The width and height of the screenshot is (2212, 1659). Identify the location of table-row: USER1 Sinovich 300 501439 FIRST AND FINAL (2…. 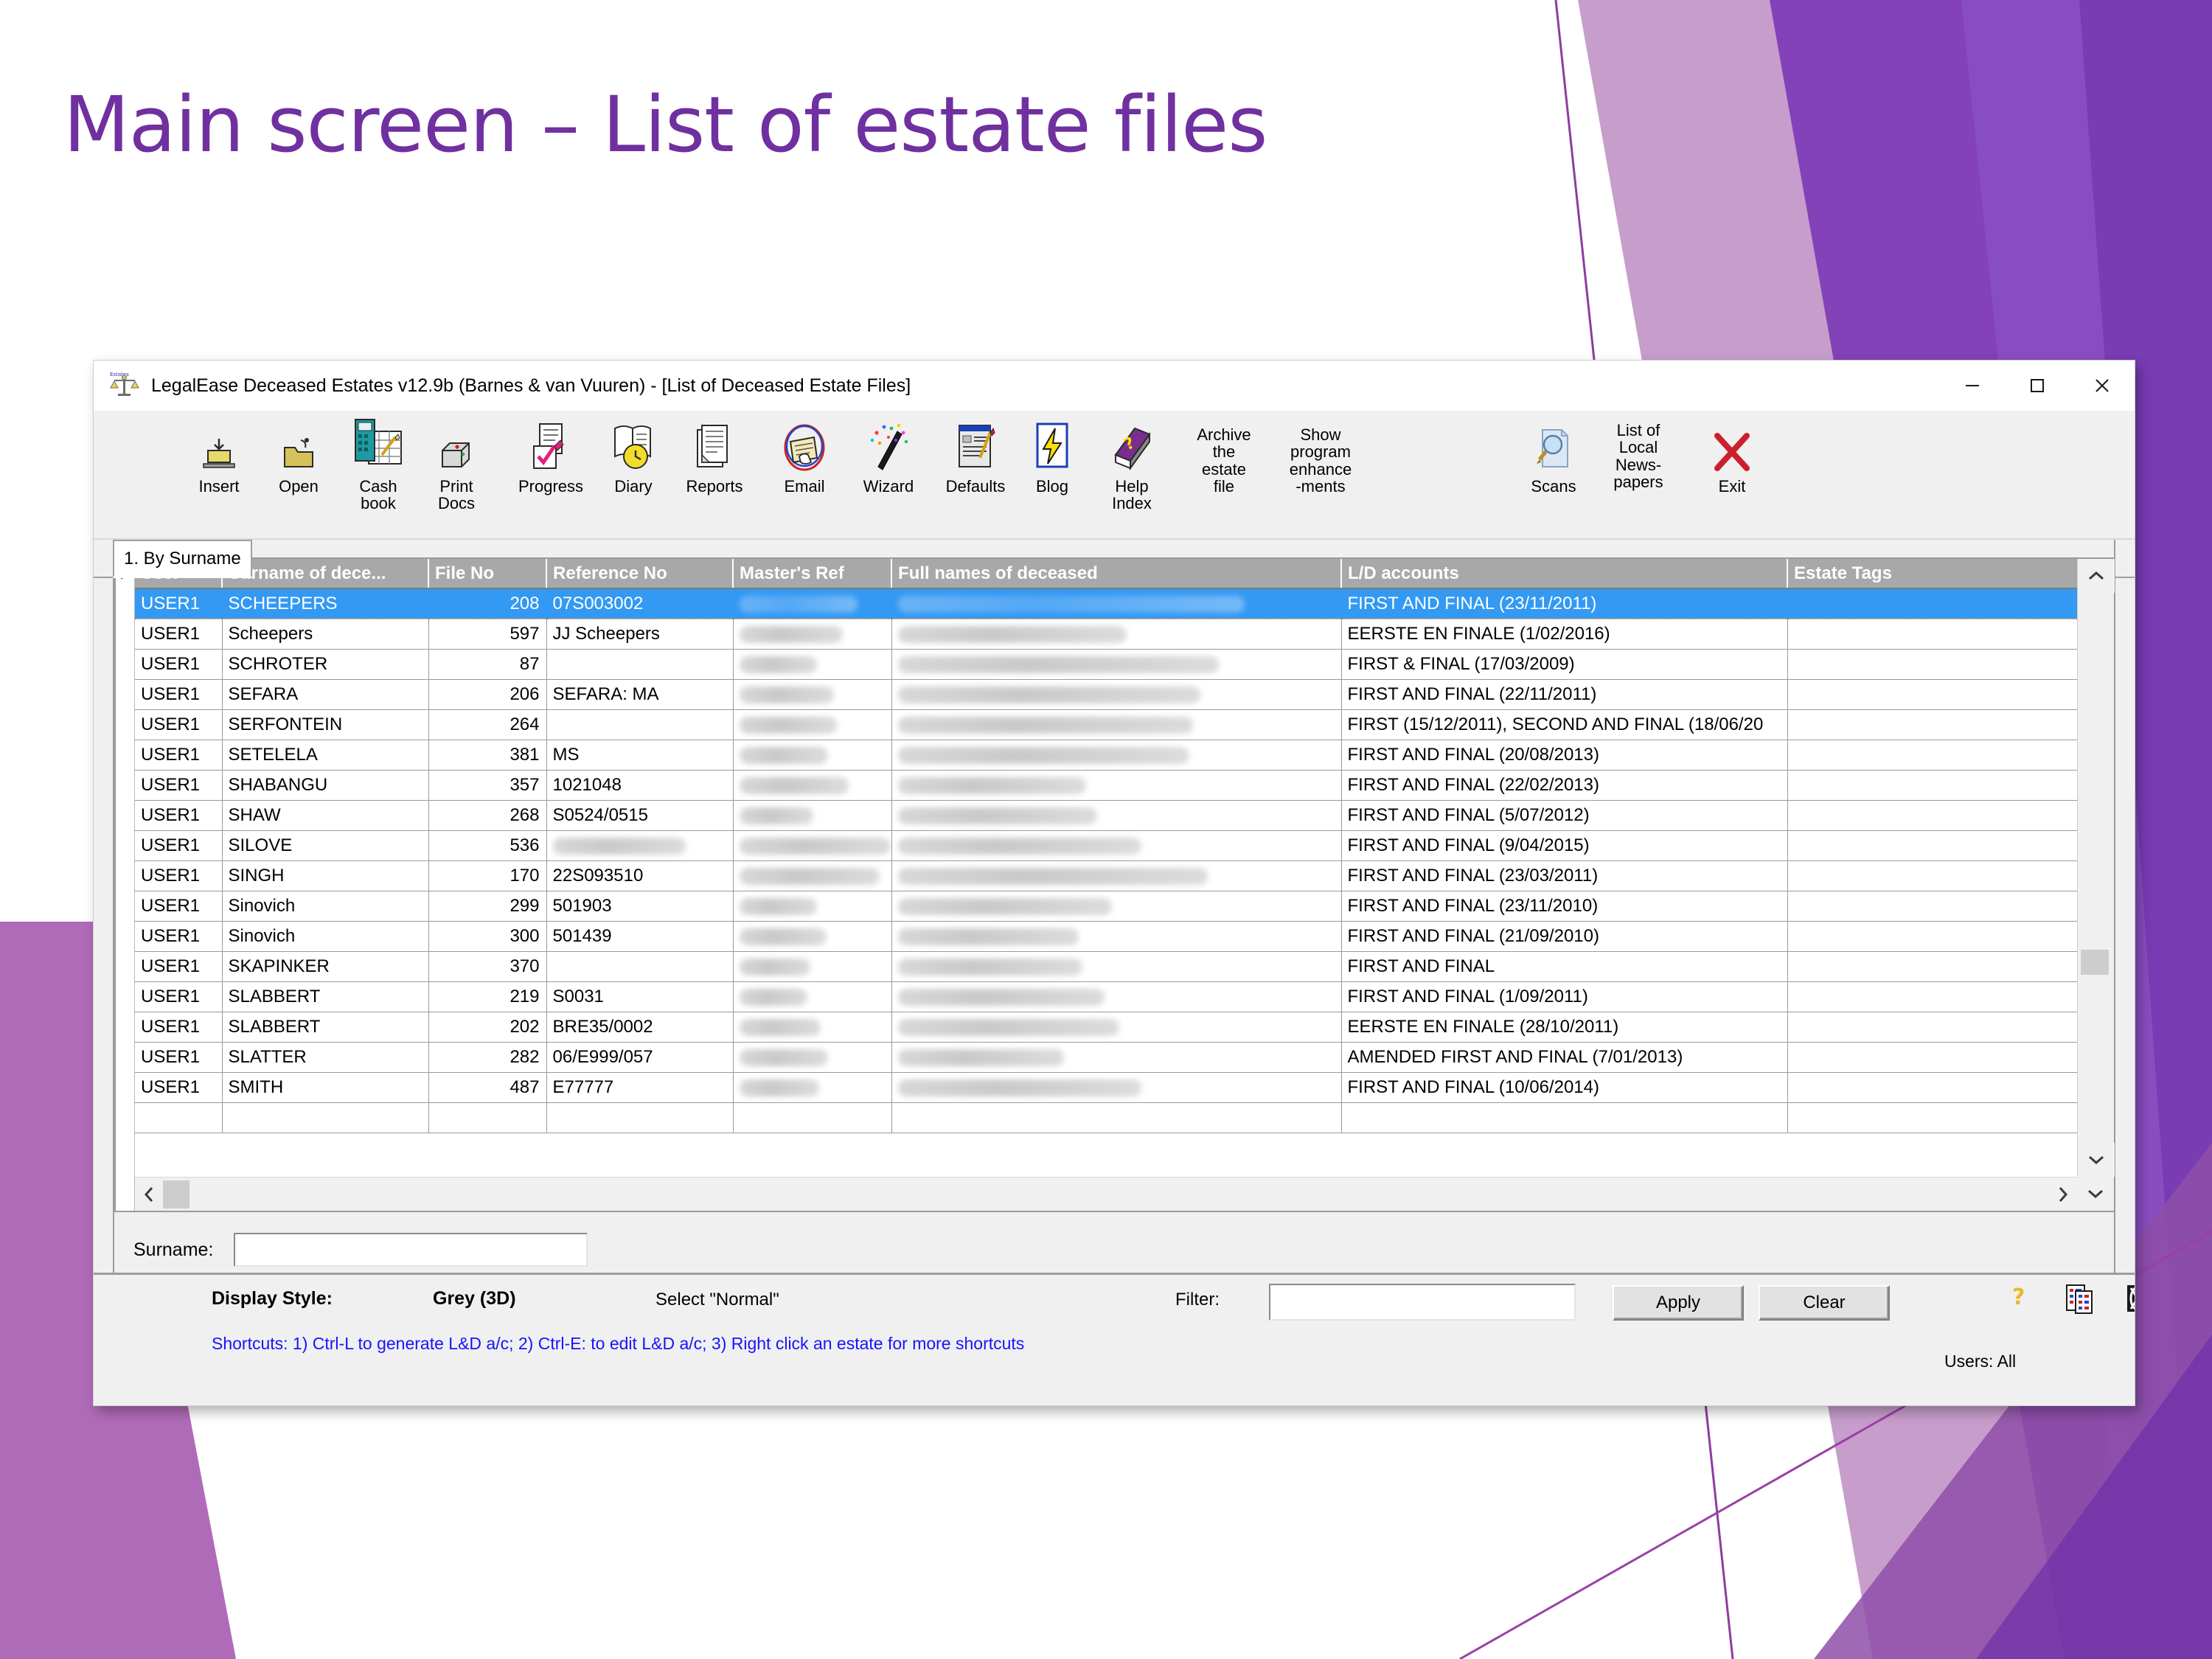
(1106, 936).